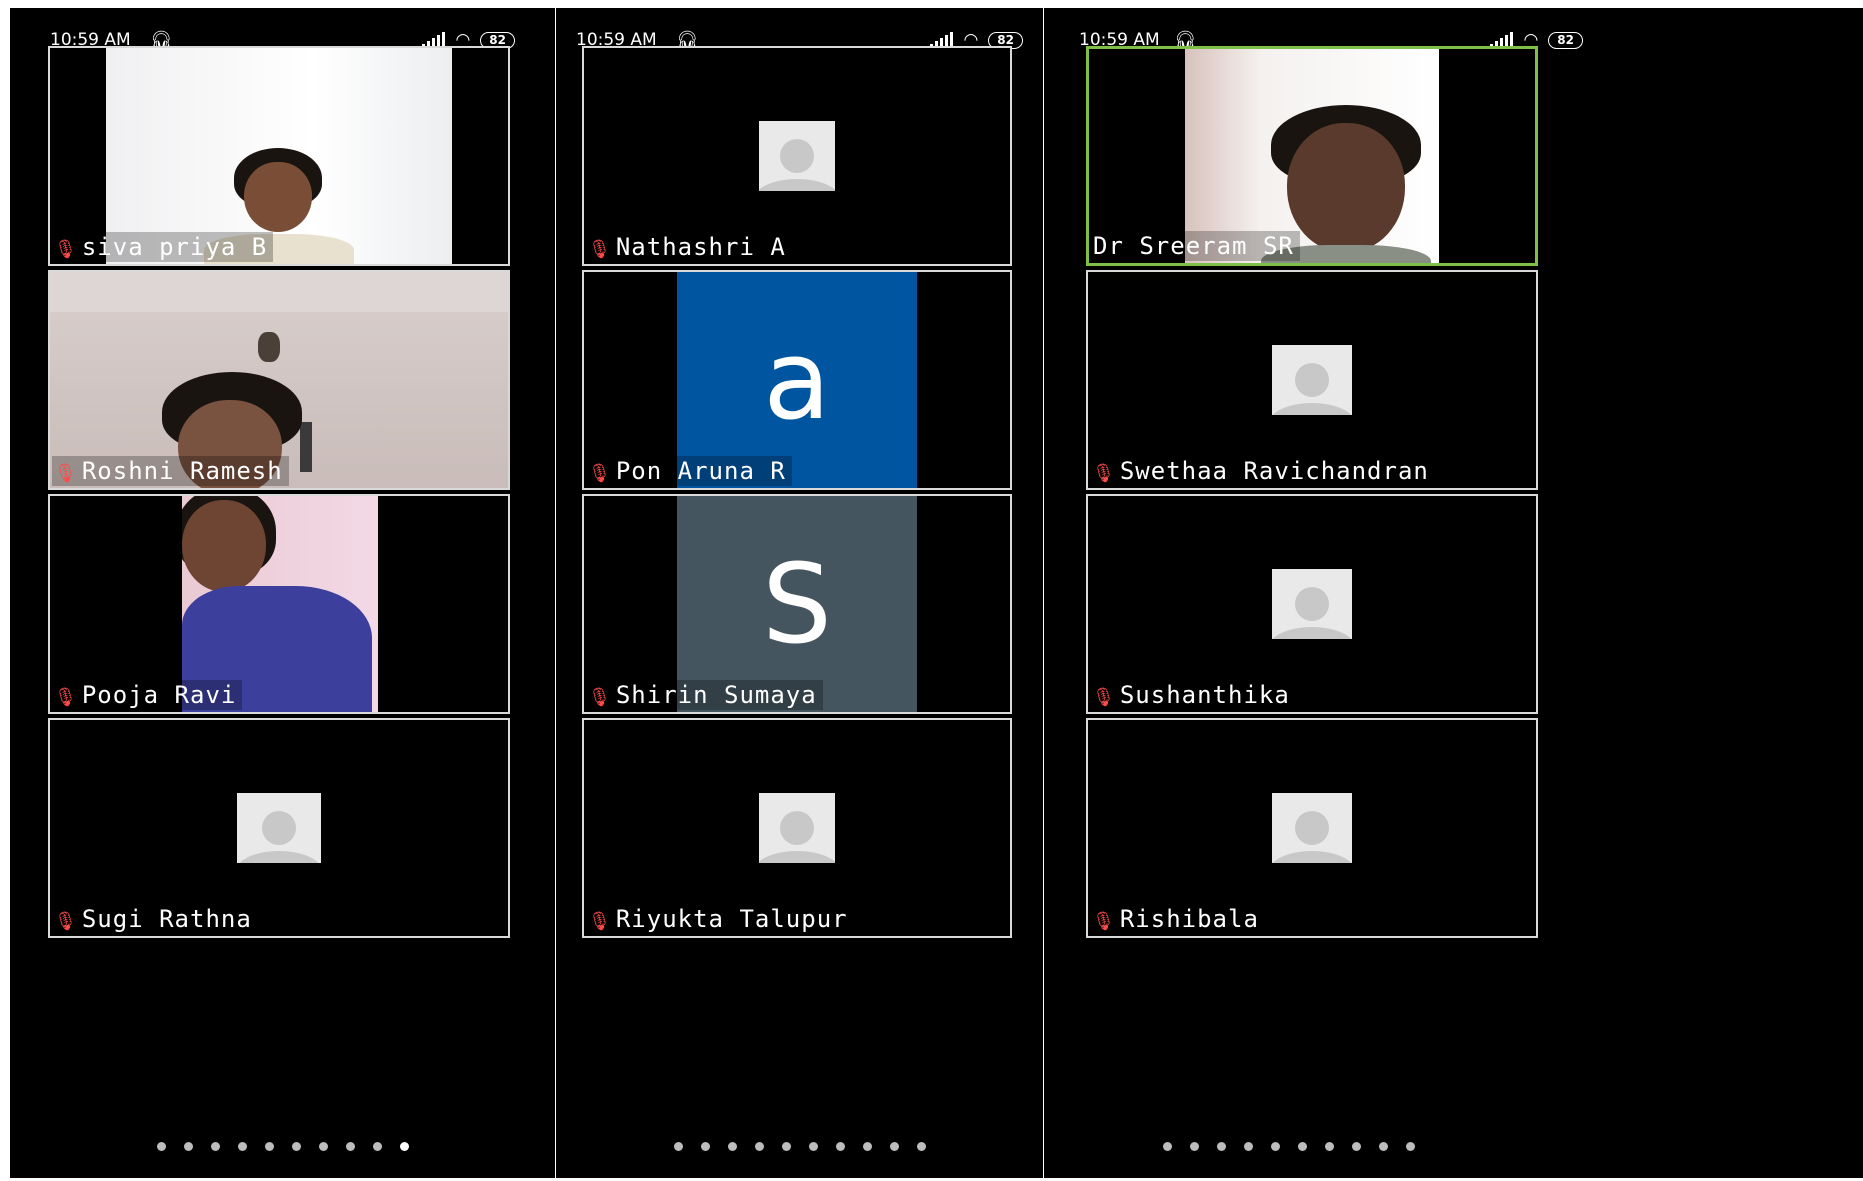 The height and width of the screenshot is (1181, 1863). What do you see at coordinates (797, 380) in the screenshot?
I see `participant-tile: a 🎙︎ Pon Aruna R` at bounding box center [797, 380].